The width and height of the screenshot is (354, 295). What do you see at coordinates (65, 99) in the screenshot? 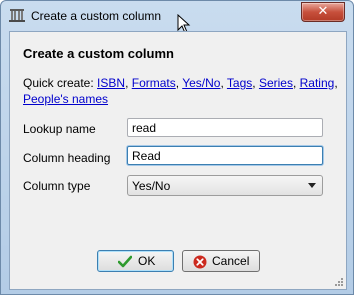
I see `quick-link-peoples-names: People's names` at bounding box center [65, 99].